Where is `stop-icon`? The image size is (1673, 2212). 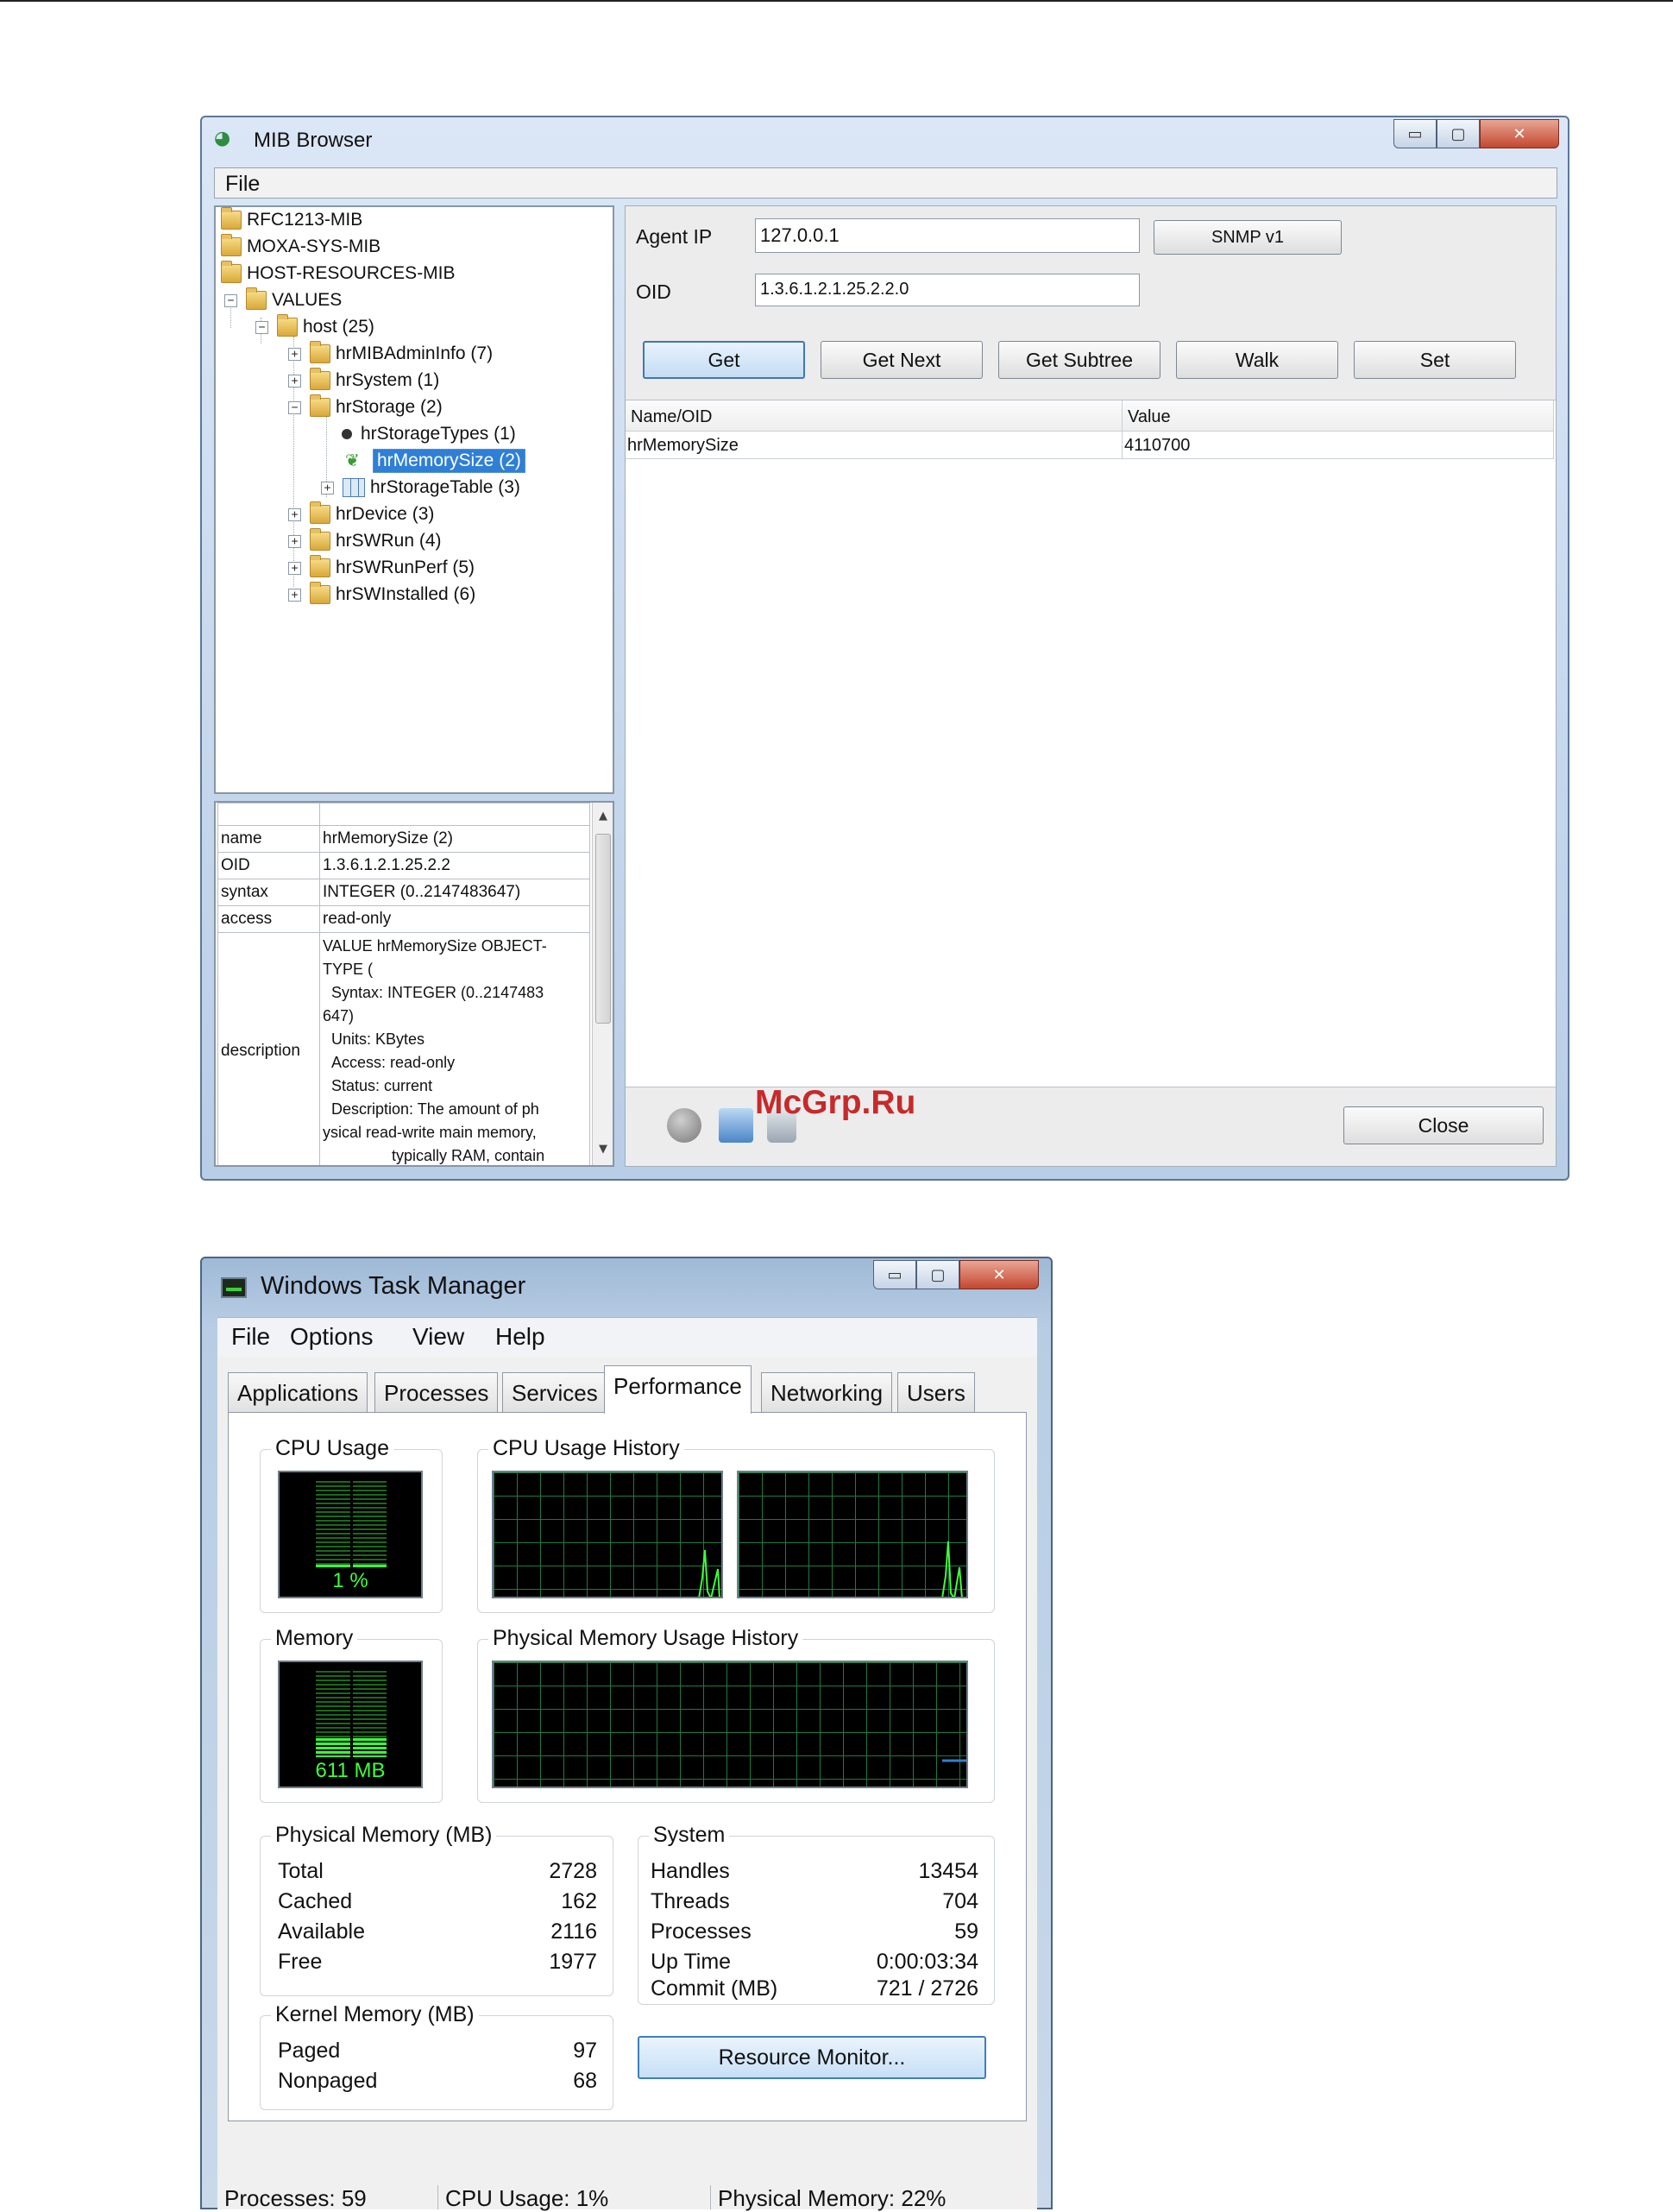
stop-icon is located at coordinates (684, 1125).